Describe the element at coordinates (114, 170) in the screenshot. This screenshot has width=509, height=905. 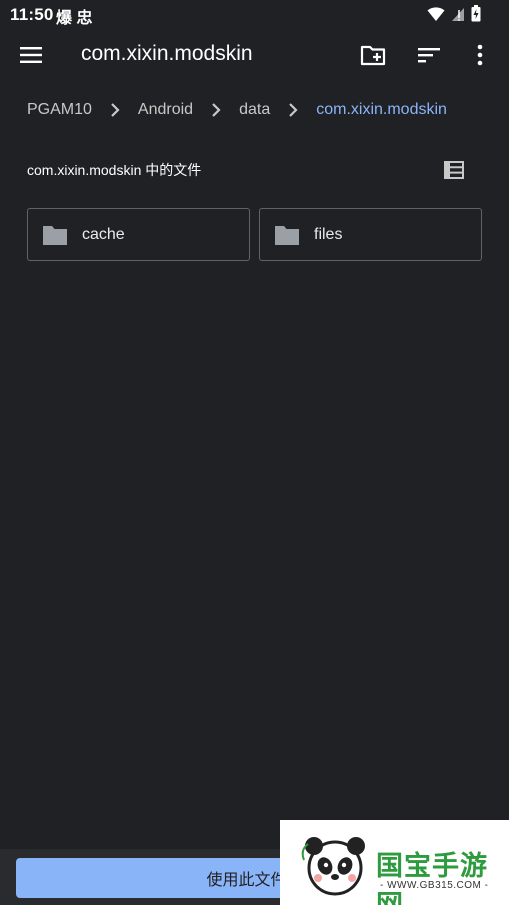
I see `section-header: com.xixin.modskin 中的文件` at that location.